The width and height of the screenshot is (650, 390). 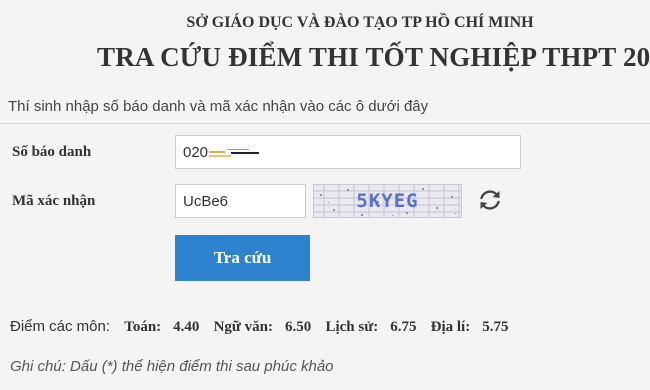 I want to click on subject-history-label: Lịch sử:, so click(x=352, y=327).